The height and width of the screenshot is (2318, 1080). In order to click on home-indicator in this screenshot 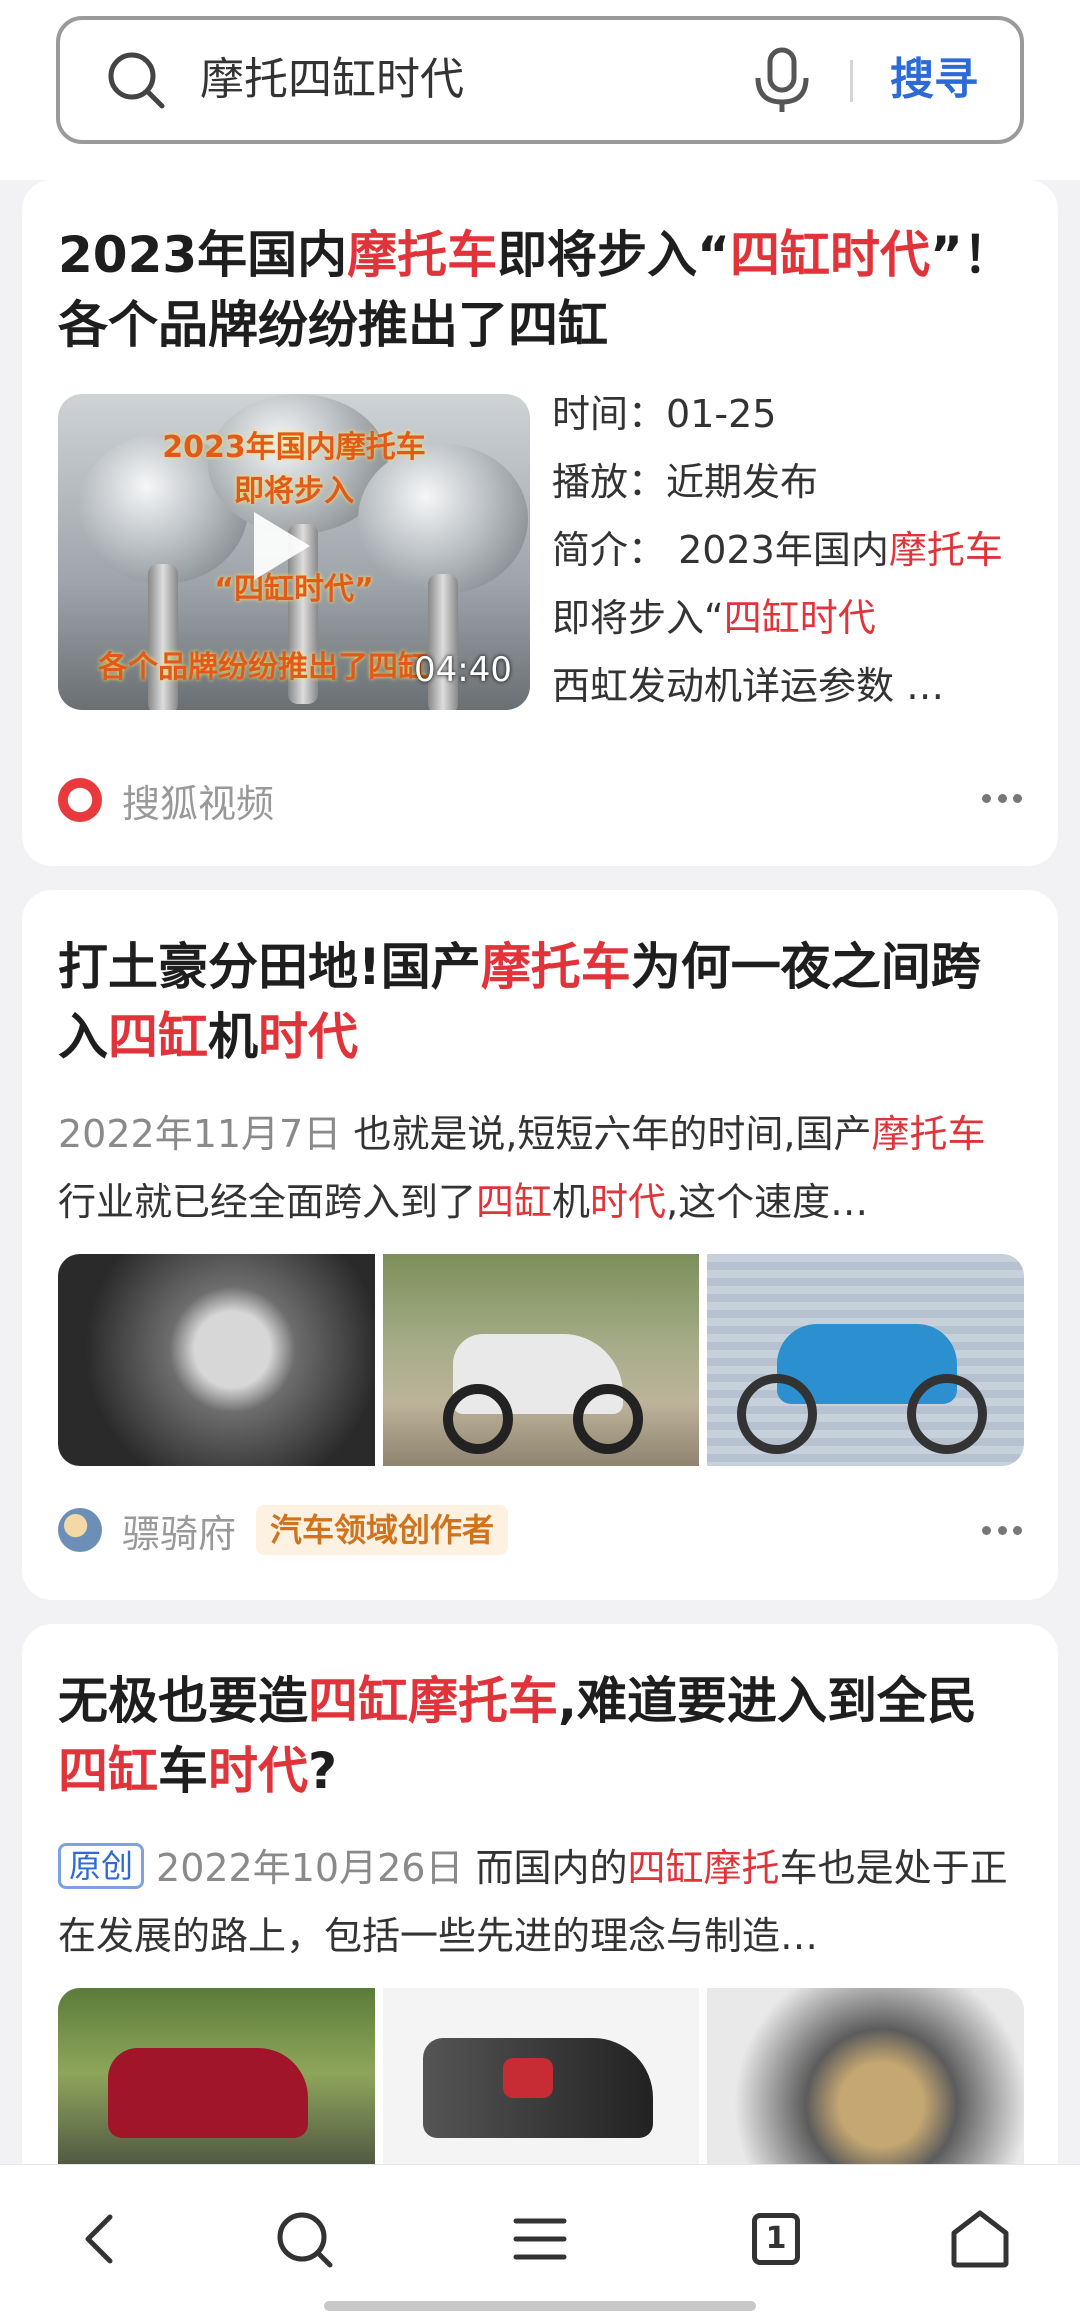, I will do `click(540, 2306)`.